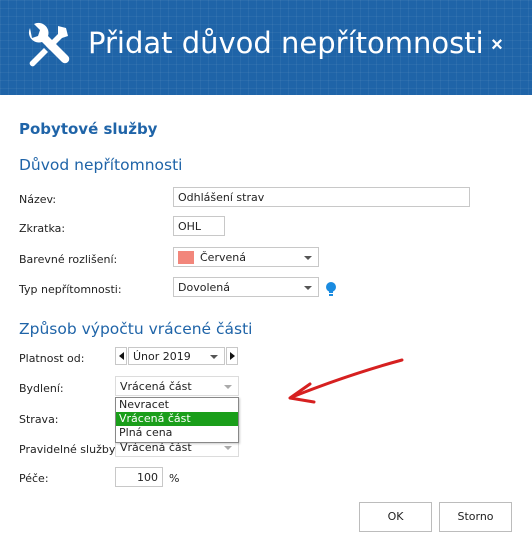 The height and width of the screenshot is (547, 532). I want to click on chevron-right-icon, so click(232, 356).